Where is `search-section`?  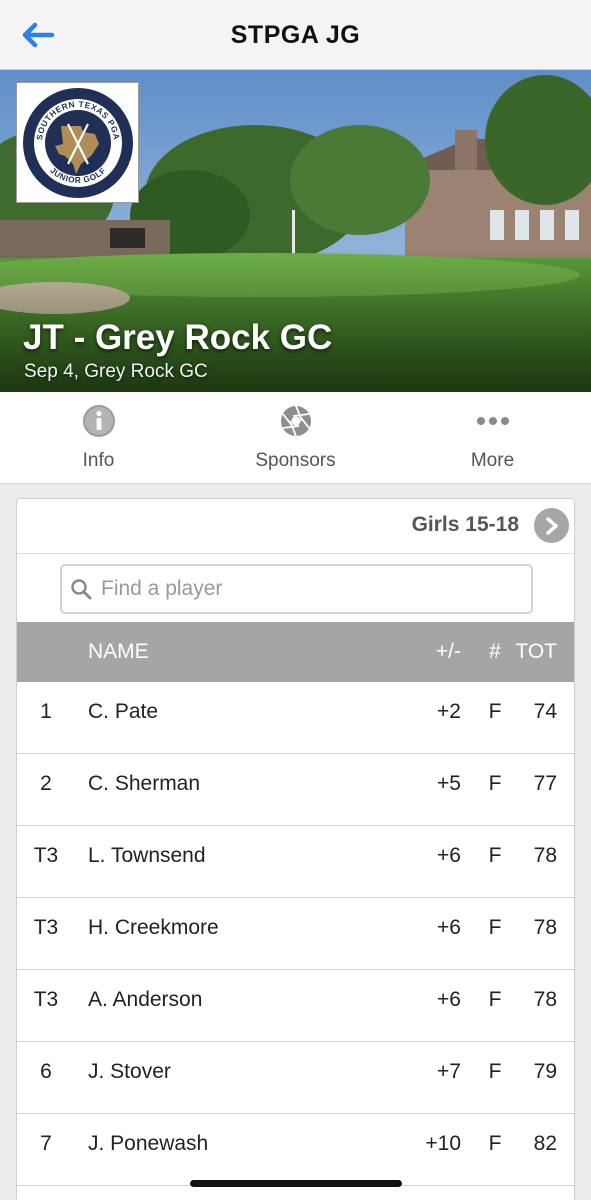
search-section is located at coordinates (295, 588).